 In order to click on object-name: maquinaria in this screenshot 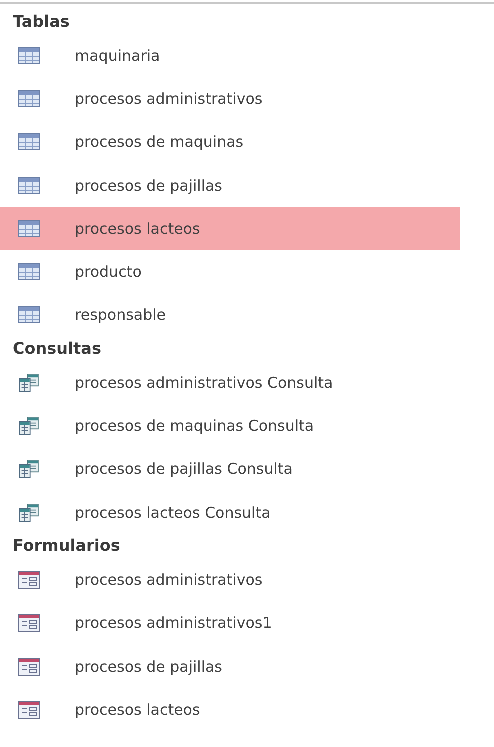, I will do `click(117, 55)`.